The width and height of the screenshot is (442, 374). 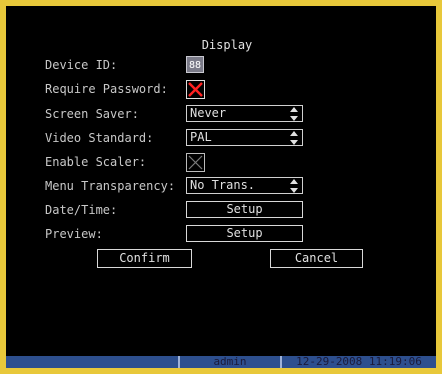 I want to click on status-user: admin, so click(x=230, y=361).